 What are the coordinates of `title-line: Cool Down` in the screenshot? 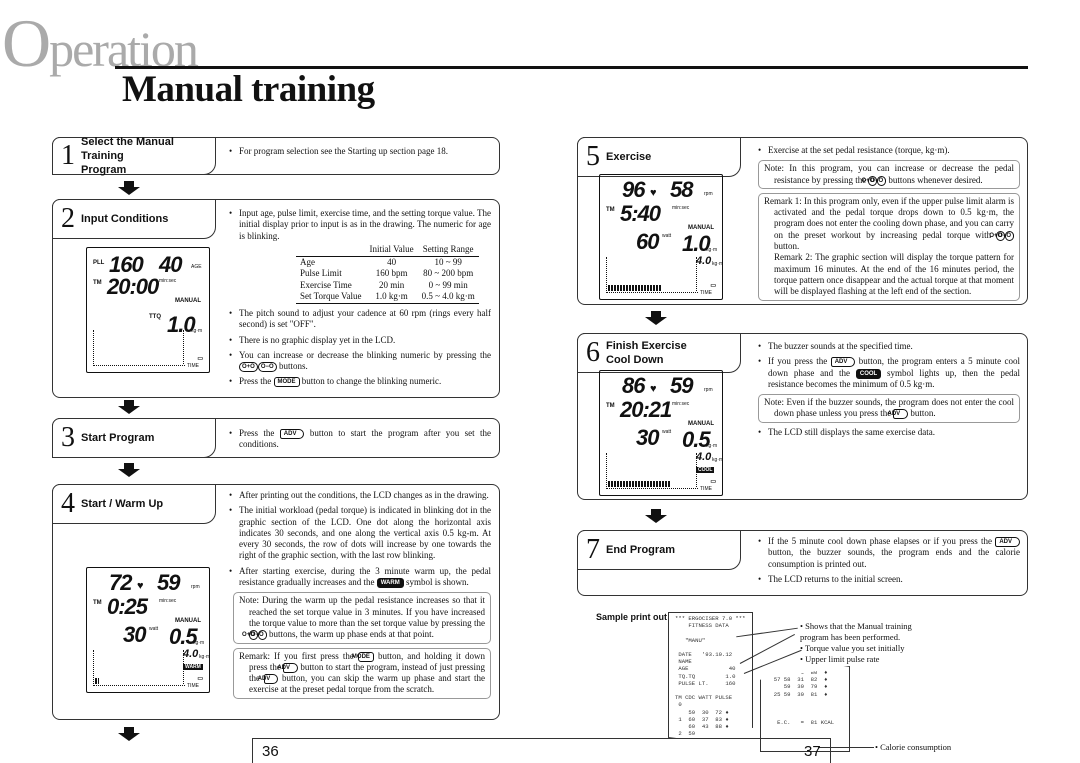 It's located at (635, 360).